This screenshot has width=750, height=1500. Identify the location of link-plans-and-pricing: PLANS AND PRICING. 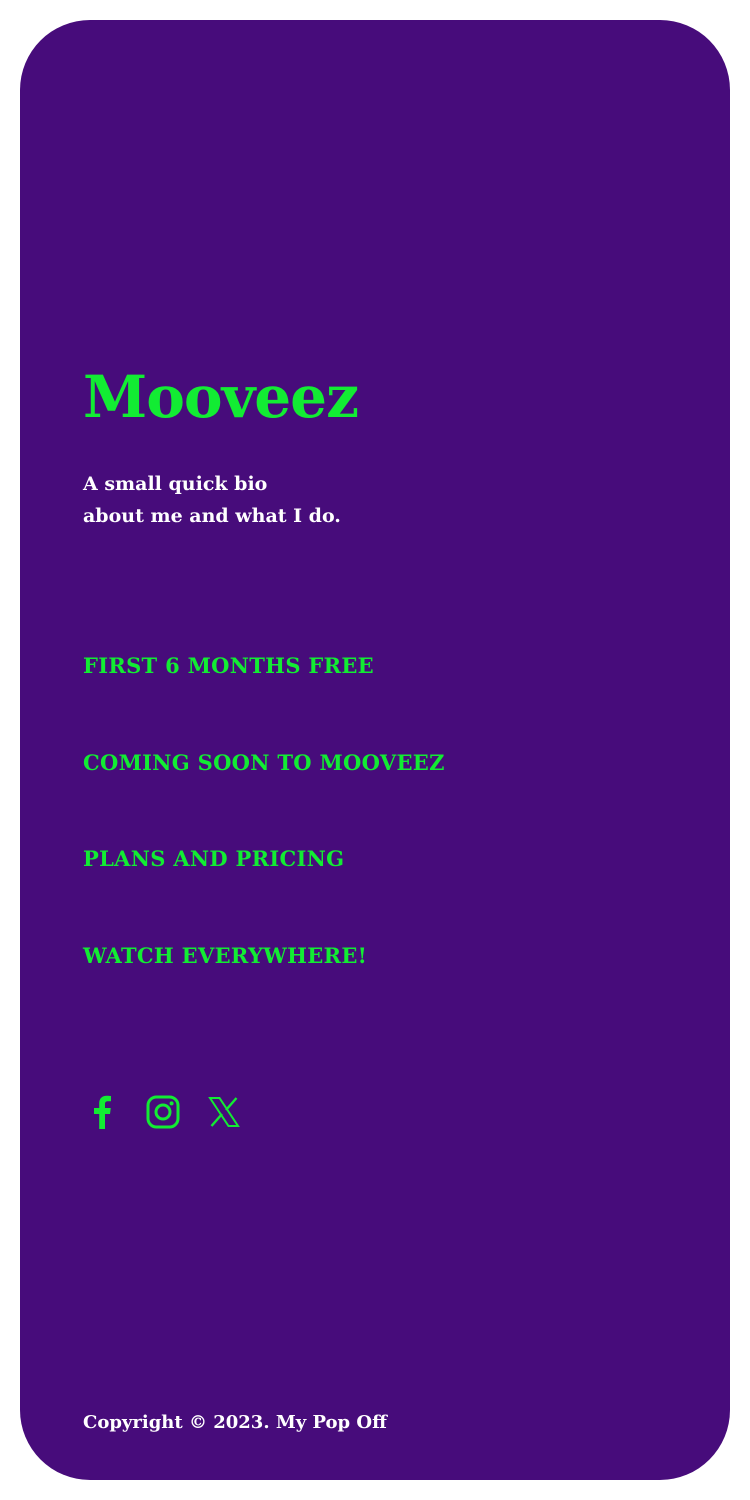
(213, 859).